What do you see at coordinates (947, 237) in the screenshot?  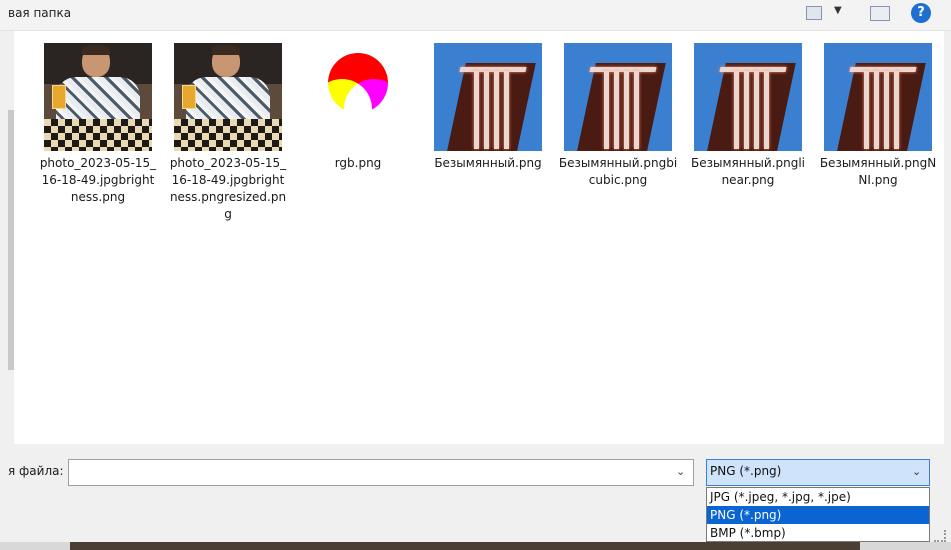 I see `file-list-scrollbar` at bounding box center [947, 237].